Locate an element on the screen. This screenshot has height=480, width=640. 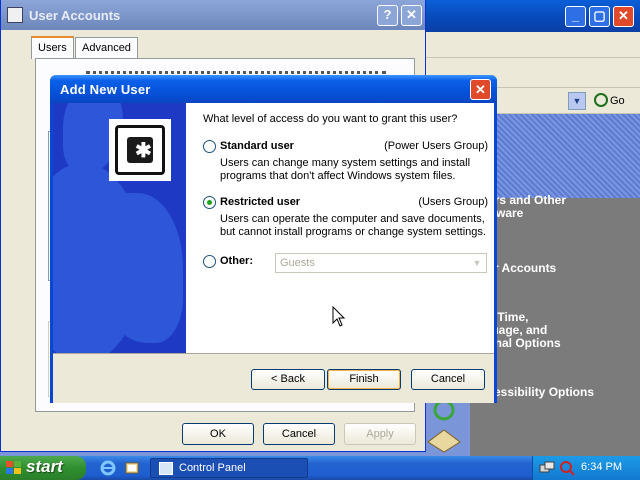
dialog-close-button: ✕ is located at coordinates (480, 89).